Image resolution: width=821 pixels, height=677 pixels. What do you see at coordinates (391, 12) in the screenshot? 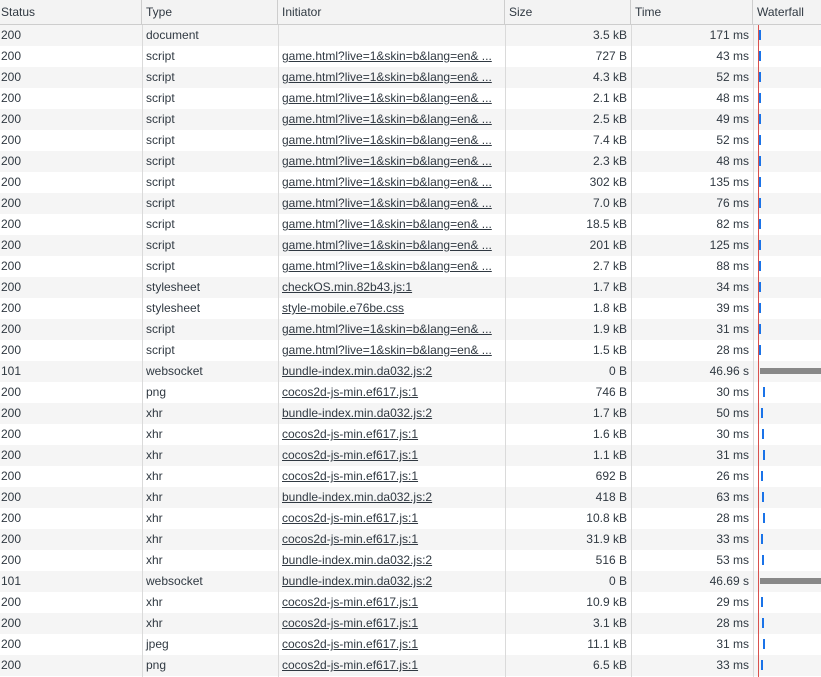
I see `column-header-initiator: Initiator` at bounding box center [391, 12].